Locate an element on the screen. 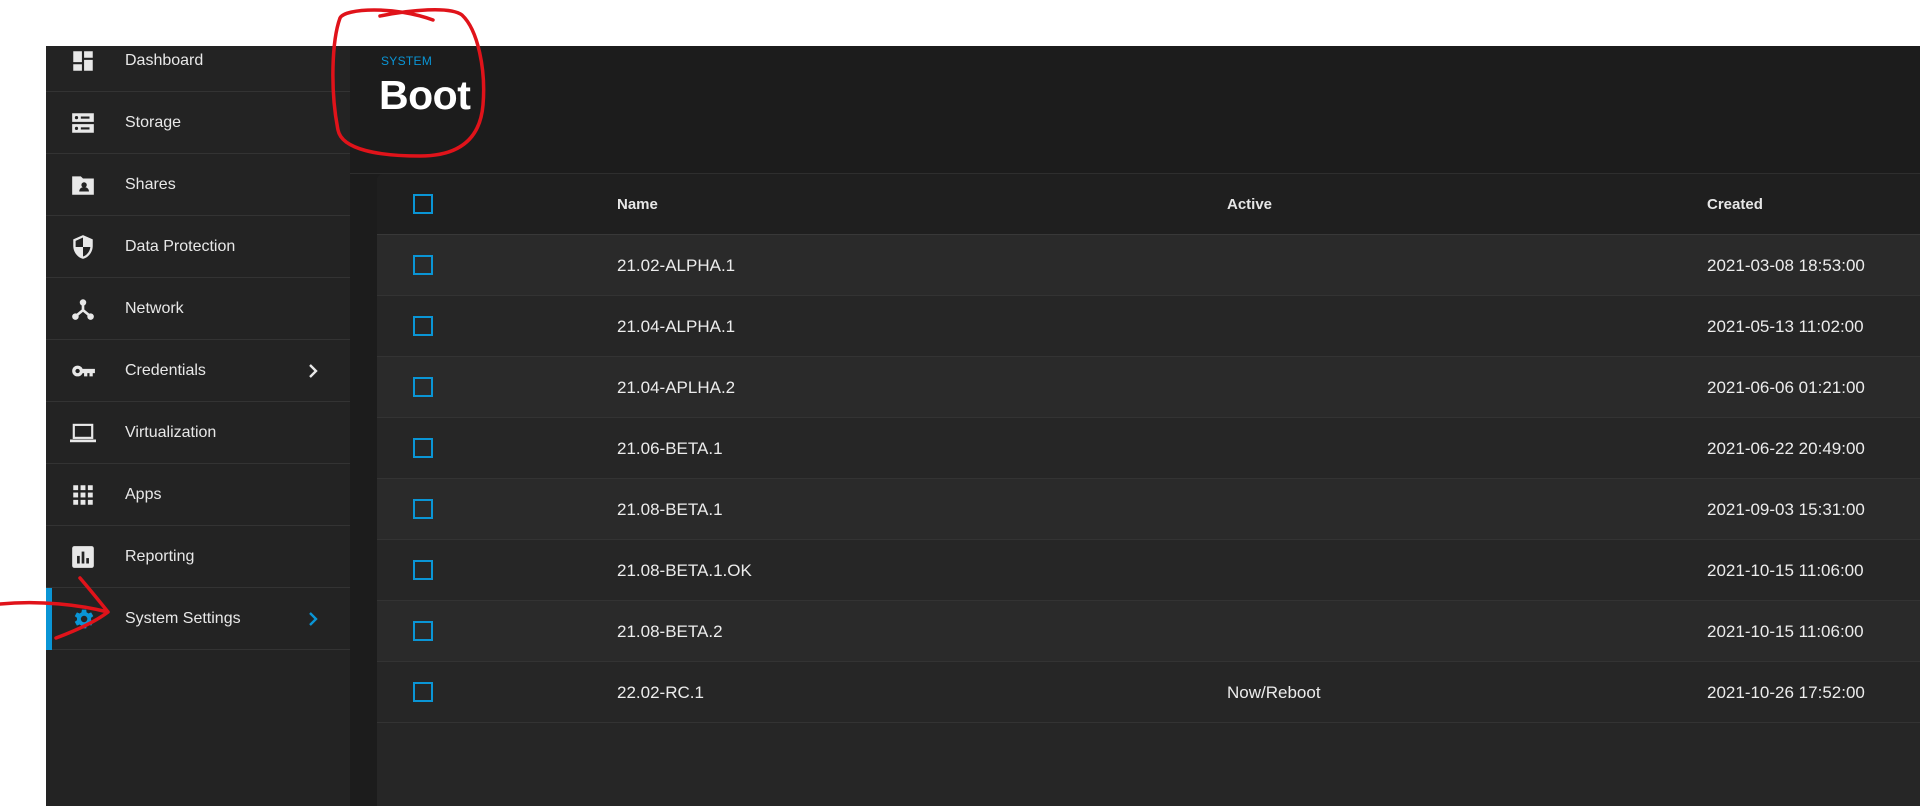 The height and width of the screenshot is (806, 1920). reporting-icon is located at coordinates (83, 557).